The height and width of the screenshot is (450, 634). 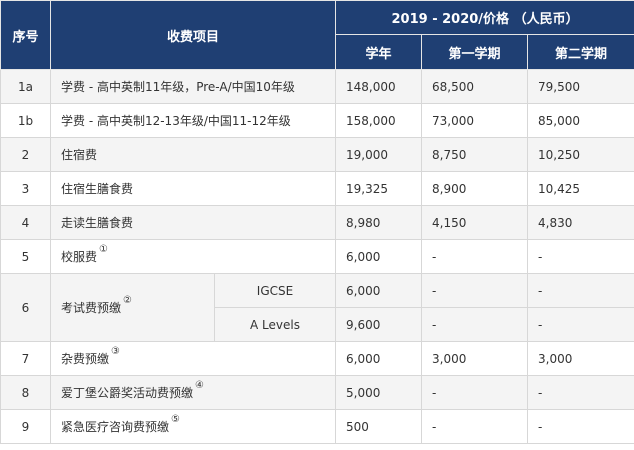 I want to click on row-item: 校服费, so click(x=79, y=257).